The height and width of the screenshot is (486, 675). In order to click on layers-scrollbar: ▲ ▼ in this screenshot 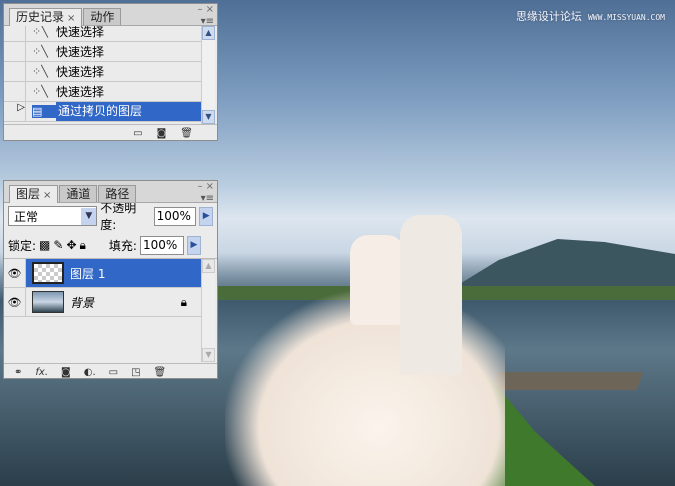, I will do `click(208, 310)`.